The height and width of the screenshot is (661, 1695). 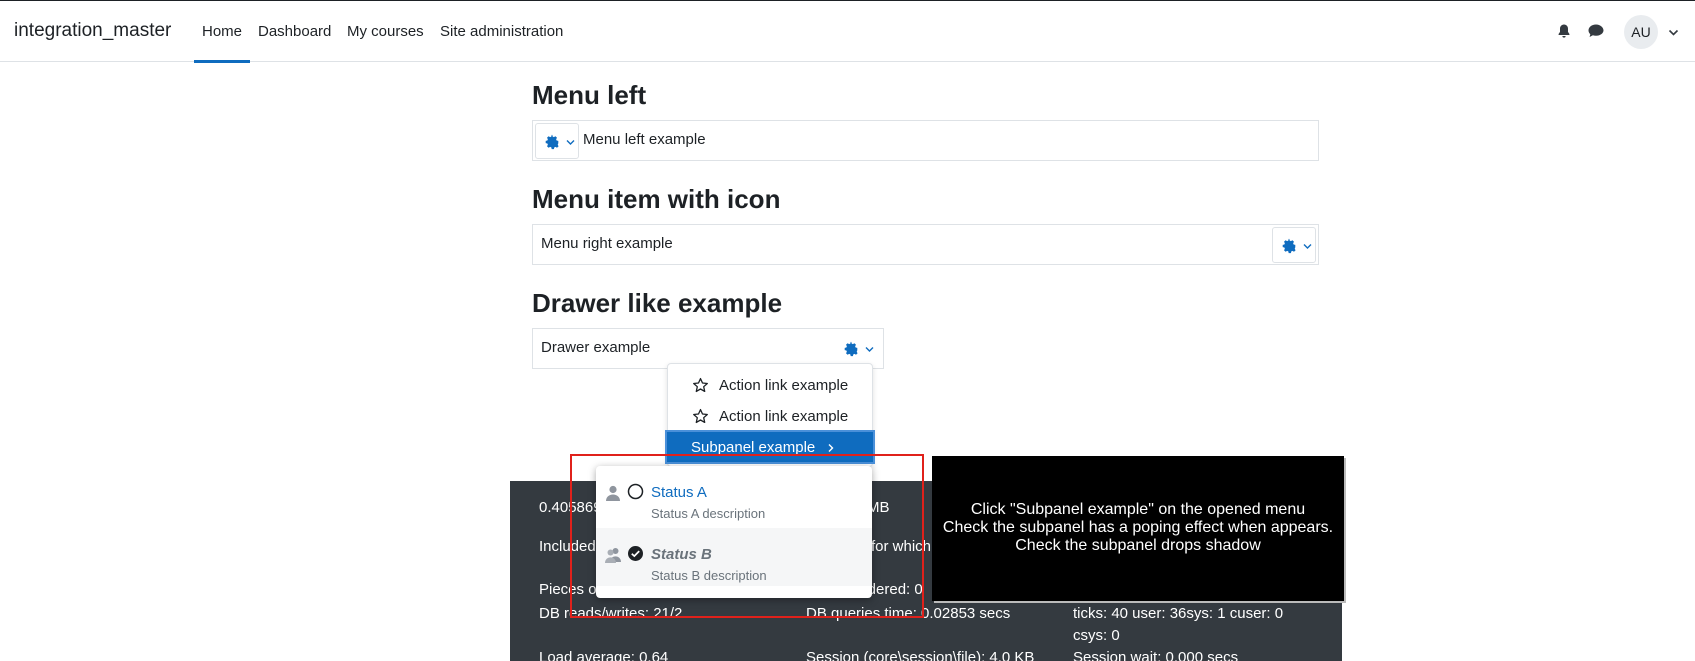 I want to click on section-title-menu-left: Menu left, so click(x=589, y=95).